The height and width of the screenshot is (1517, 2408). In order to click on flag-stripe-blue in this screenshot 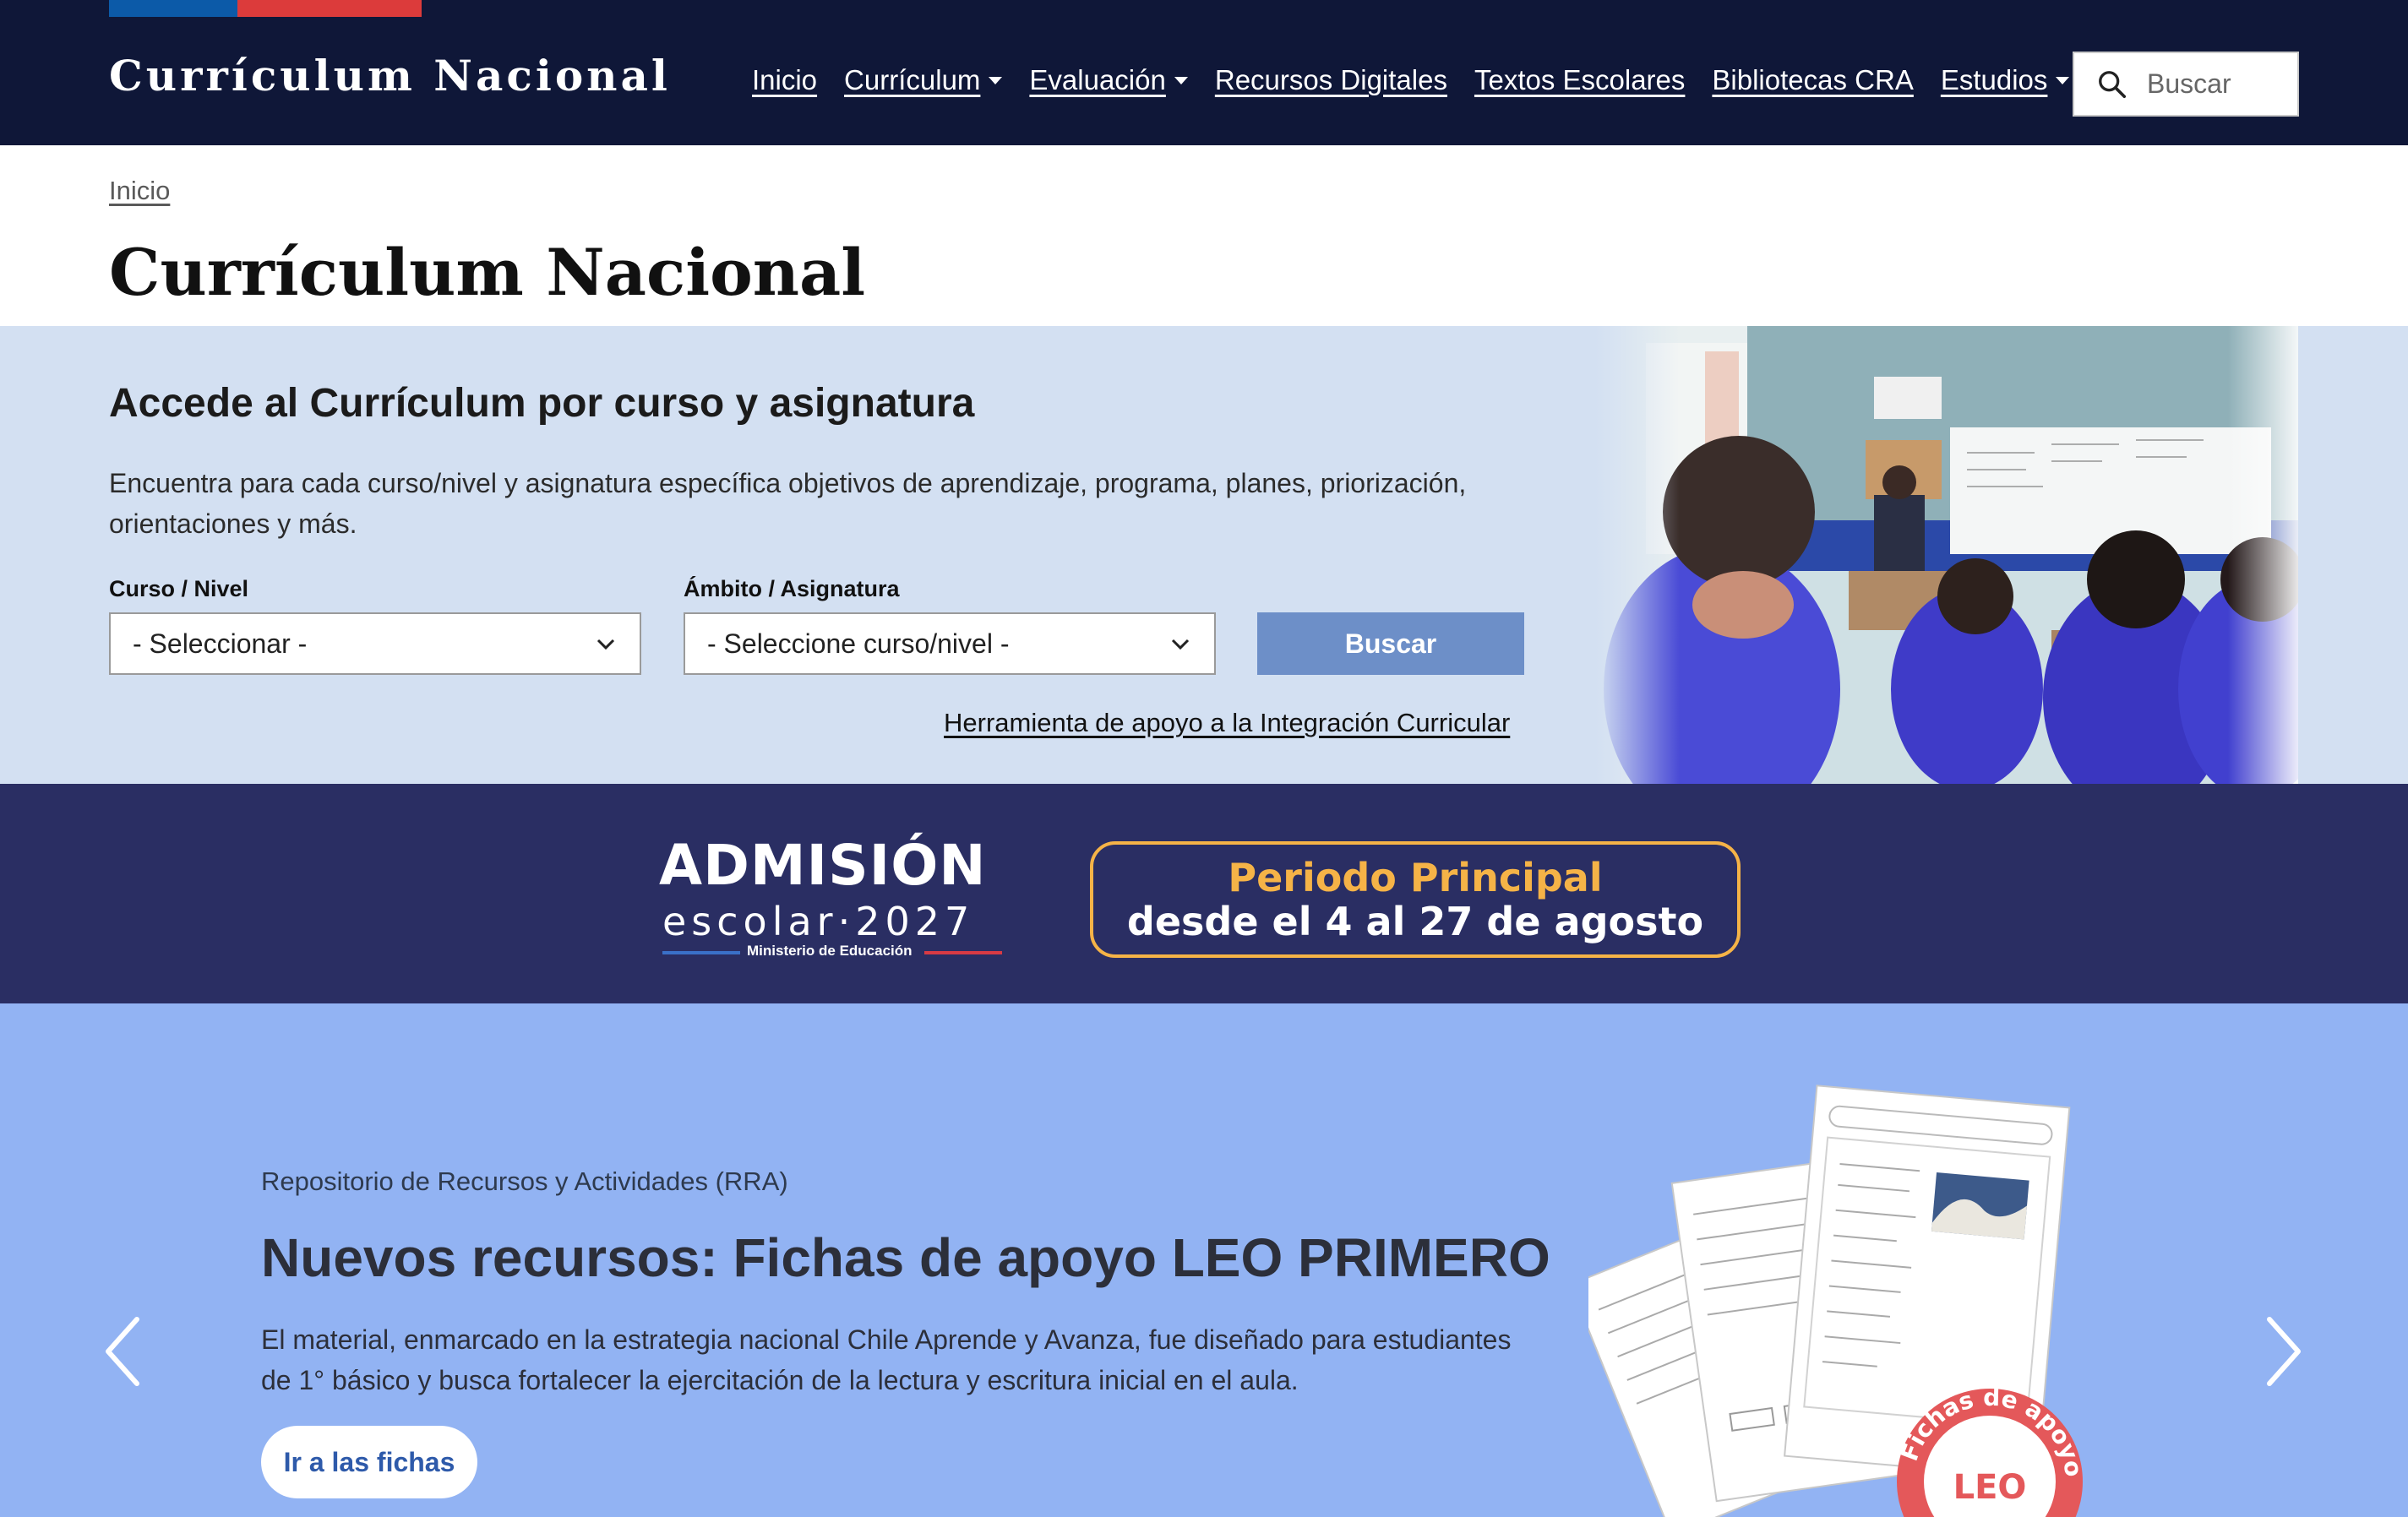, I will do `click(173, 8)`.